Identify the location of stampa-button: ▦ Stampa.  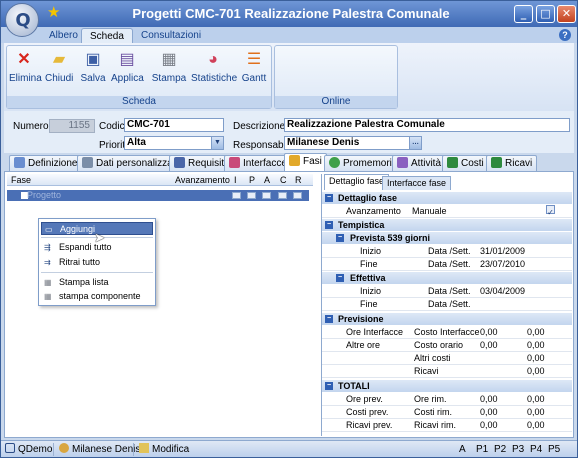
(169, 67).